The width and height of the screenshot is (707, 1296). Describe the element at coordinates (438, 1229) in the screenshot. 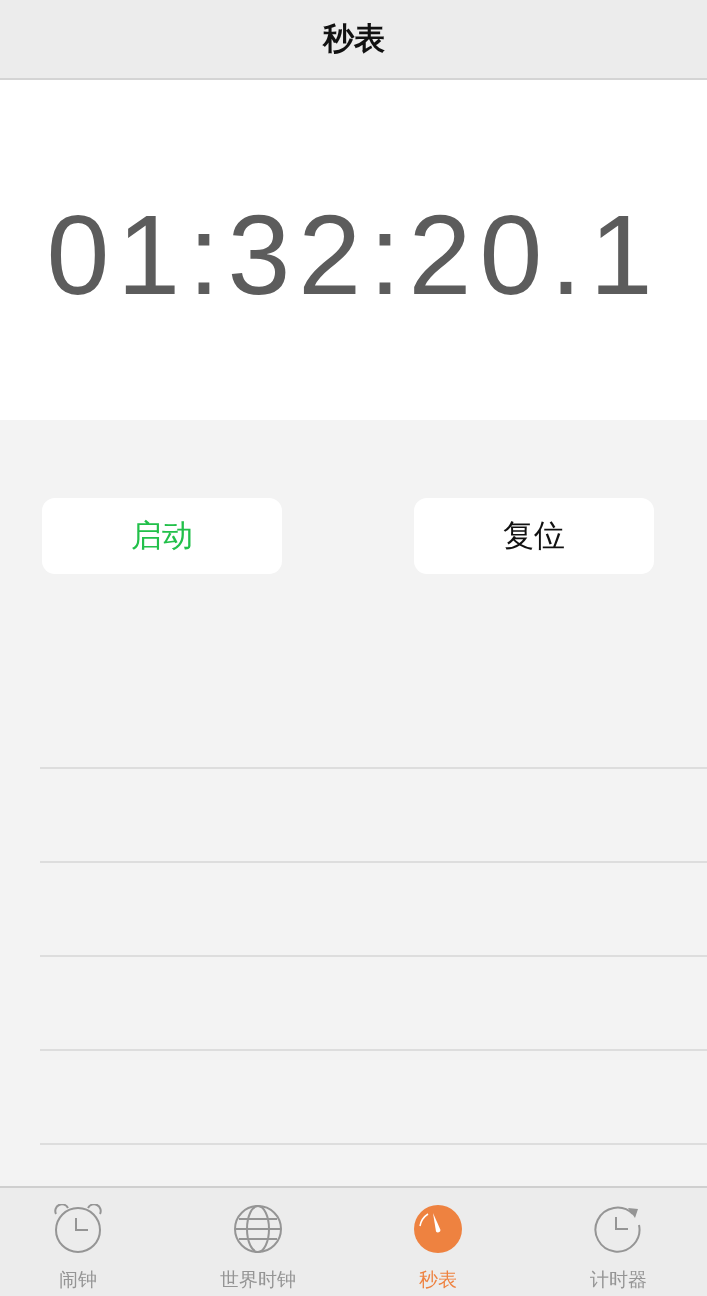

I see `stopwatch-icon` at that location.